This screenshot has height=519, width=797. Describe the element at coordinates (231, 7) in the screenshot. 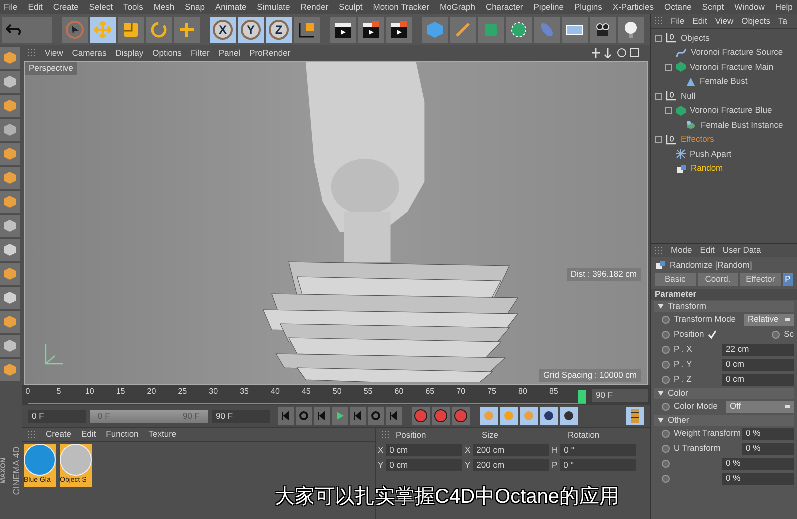

I see `menu-item: Animate` at that location.